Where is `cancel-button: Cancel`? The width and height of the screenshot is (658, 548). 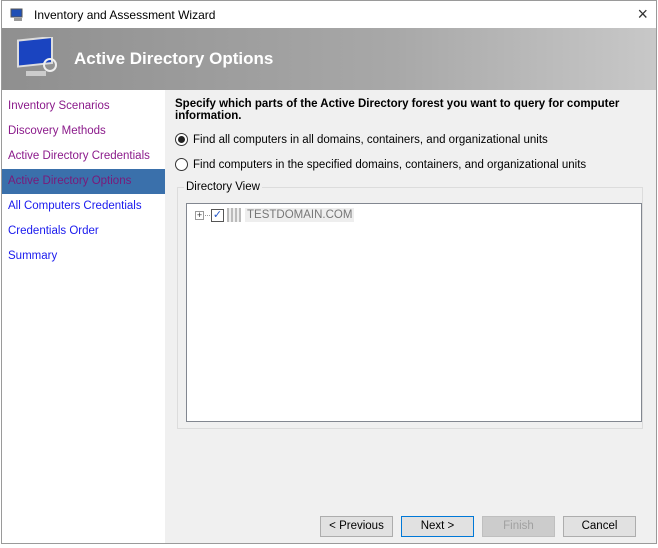 cancel-button: Cancel is located at coordinates (599, 526).